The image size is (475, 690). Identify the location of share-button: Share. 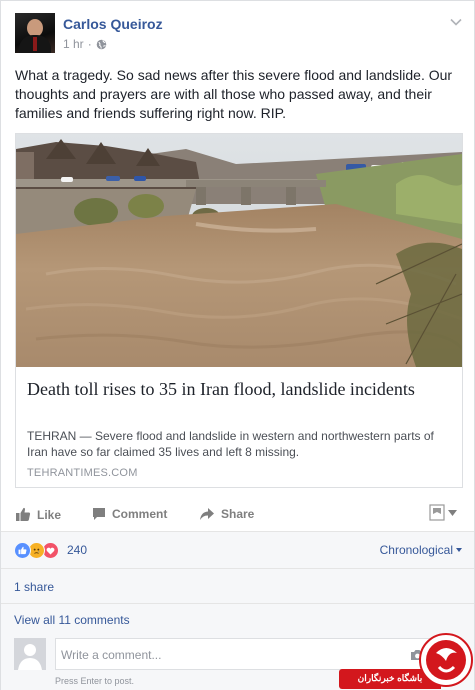
(226, 514).